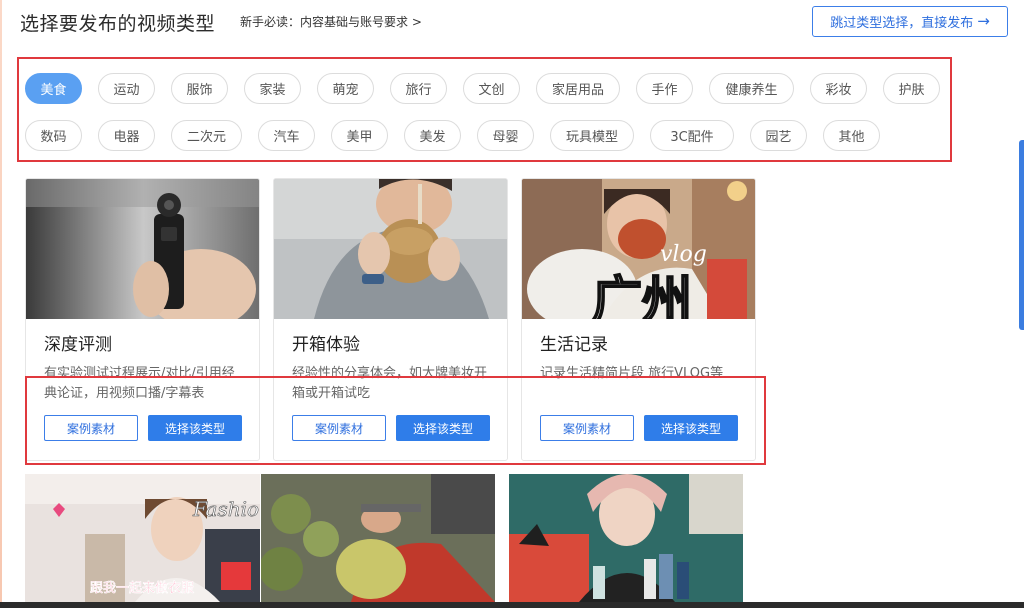  What do you see at coordinates (126, 135) in the screenshot?
I see `category-pill-appliances: 电器` at bounding box center [126, 135].